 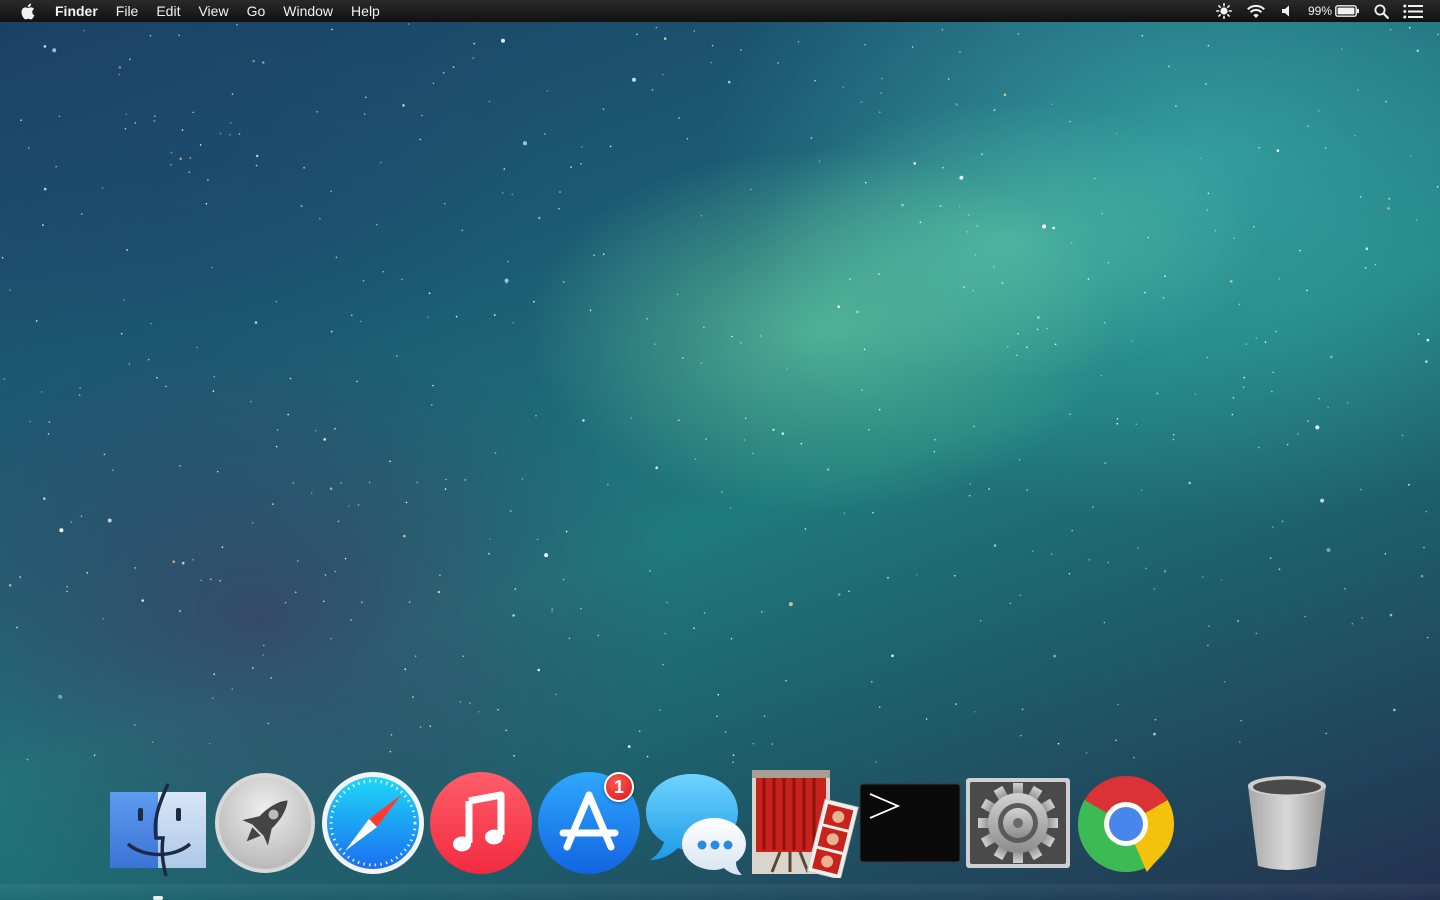 I want to click on trash-icon, so click(x=1287, y=823).